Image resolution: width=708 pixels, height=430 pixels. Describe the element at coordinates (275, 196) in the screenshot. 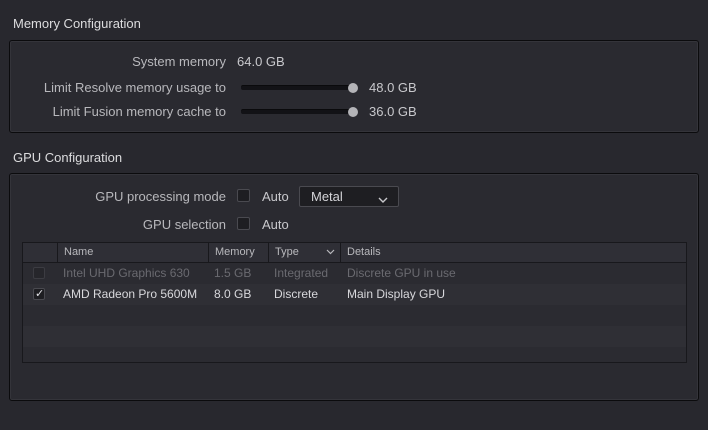

I see `gpu-processing-mode-auto-label: Auto` at that location.